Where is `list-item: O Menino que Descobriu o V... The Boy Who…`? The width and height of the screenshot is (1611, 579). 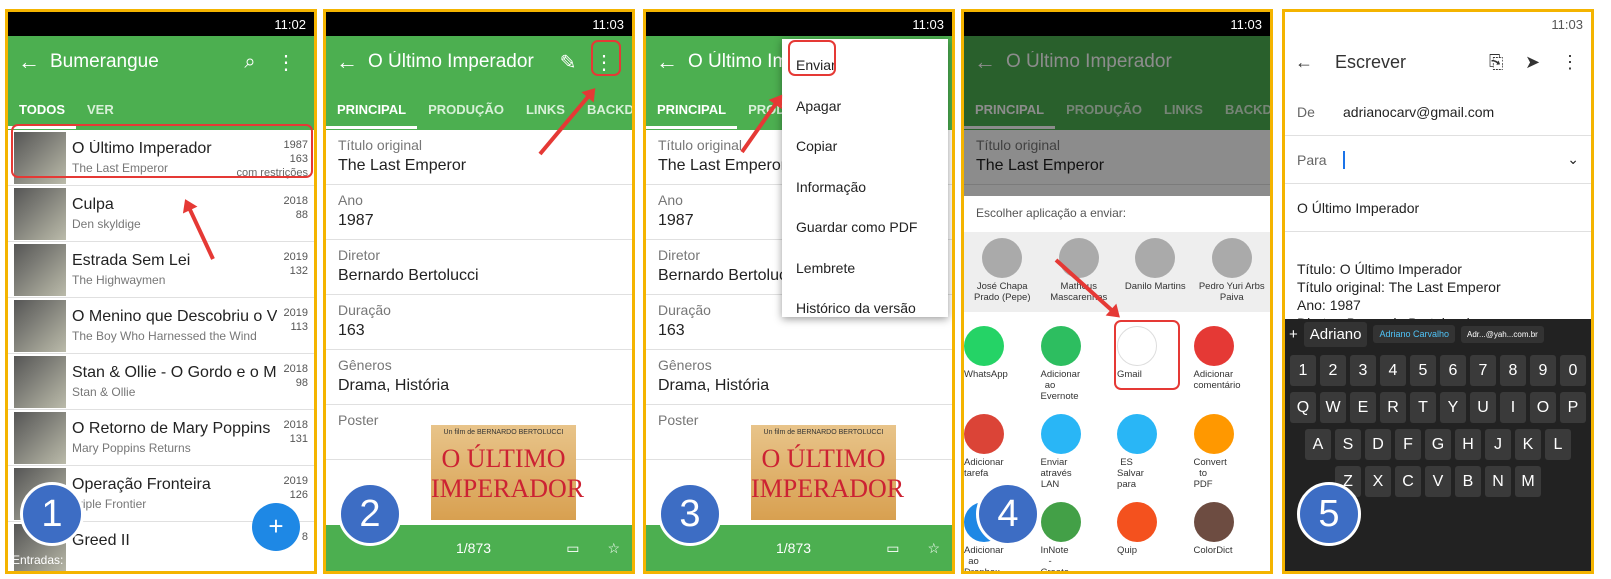 list-item: O Menino que Descobriu o V... The Boy Who… is located at coordinates (161, 326).